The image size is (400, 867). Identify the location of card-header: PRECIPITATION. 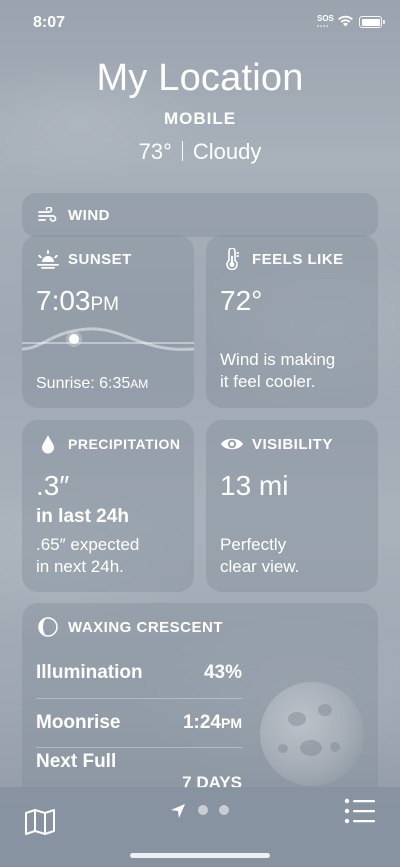
(108, 444).